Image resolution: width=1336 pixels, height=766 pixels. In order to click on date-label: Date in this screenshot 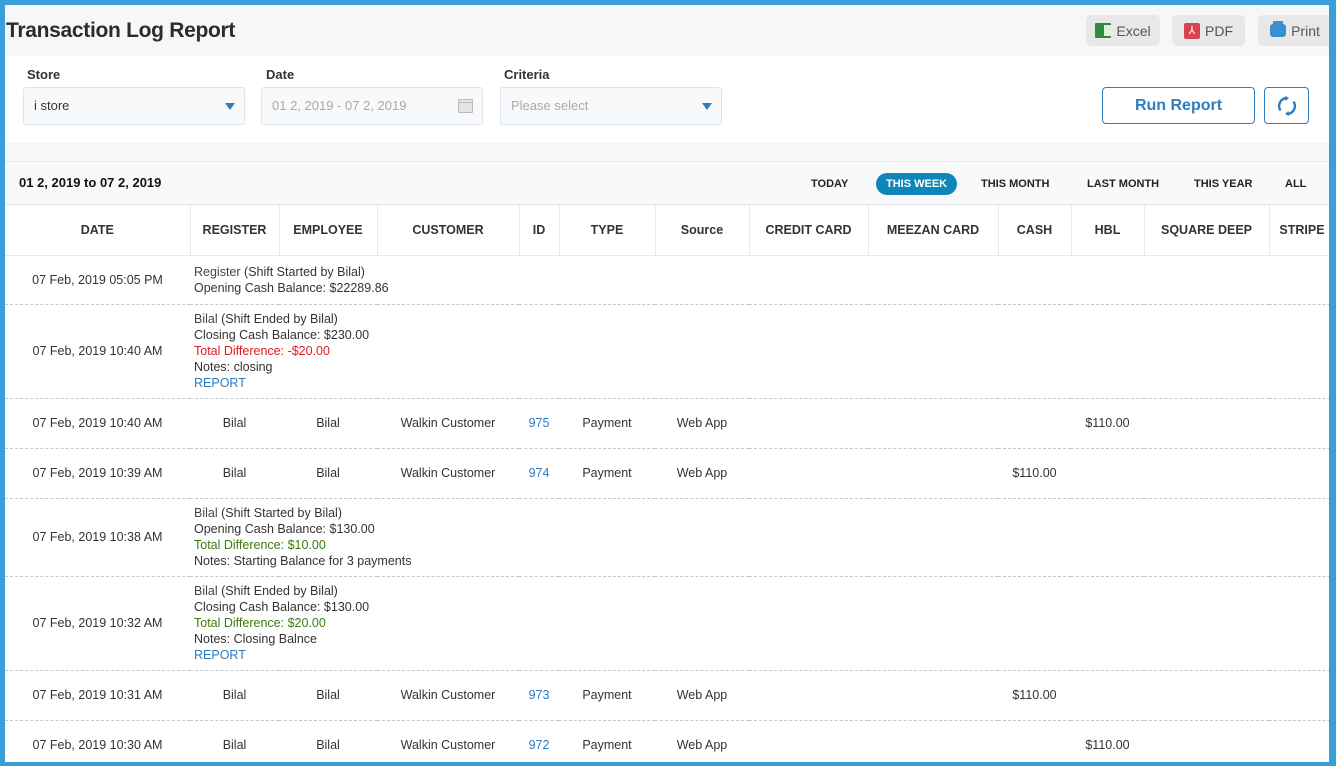, I will do `click(280, 74)`.